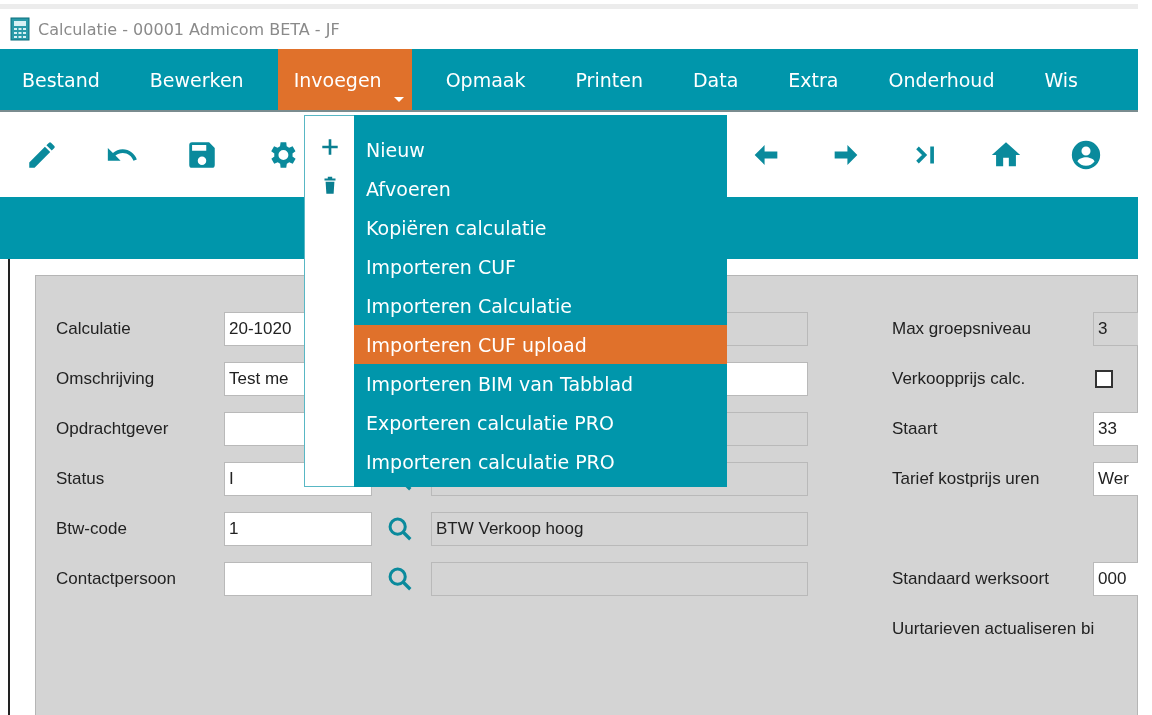 Image resolution: width=1152 pixels, height=715 pixels. Describe the element at coordinates (540, 188) in the screenshot. I see `menu-item: Afvoeren` at that location.